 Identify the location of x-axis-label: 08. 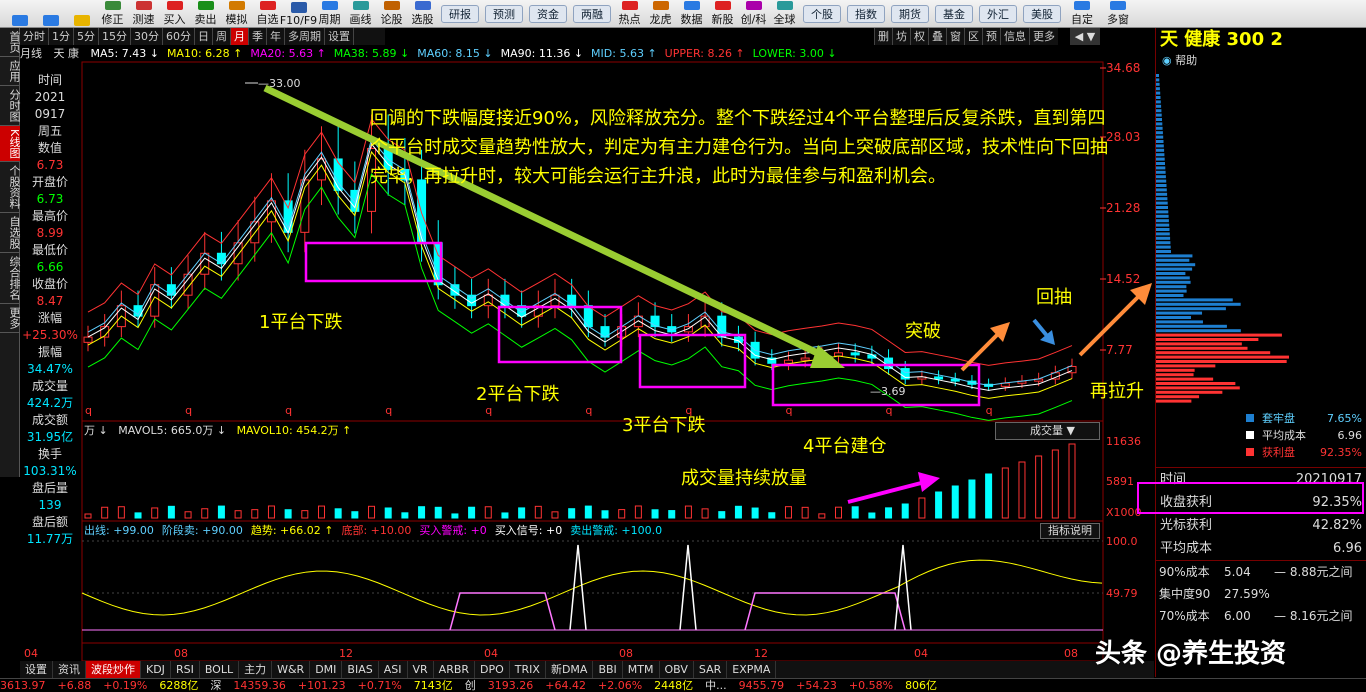
(626, 653).